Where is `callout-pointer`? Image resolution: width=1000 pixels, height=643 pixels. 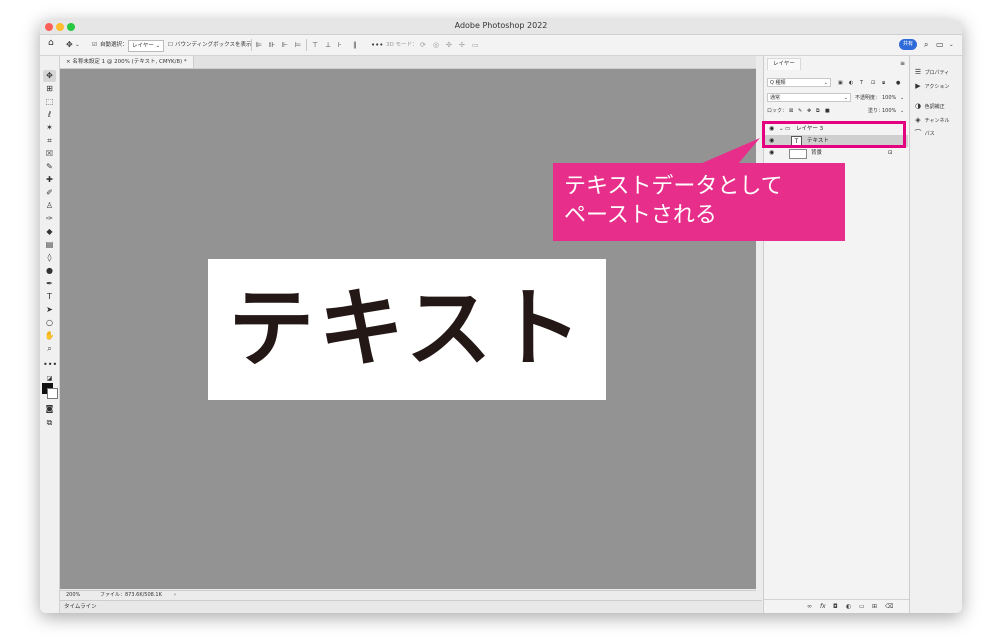
callout-pointer is located at coordinates (730, 151).